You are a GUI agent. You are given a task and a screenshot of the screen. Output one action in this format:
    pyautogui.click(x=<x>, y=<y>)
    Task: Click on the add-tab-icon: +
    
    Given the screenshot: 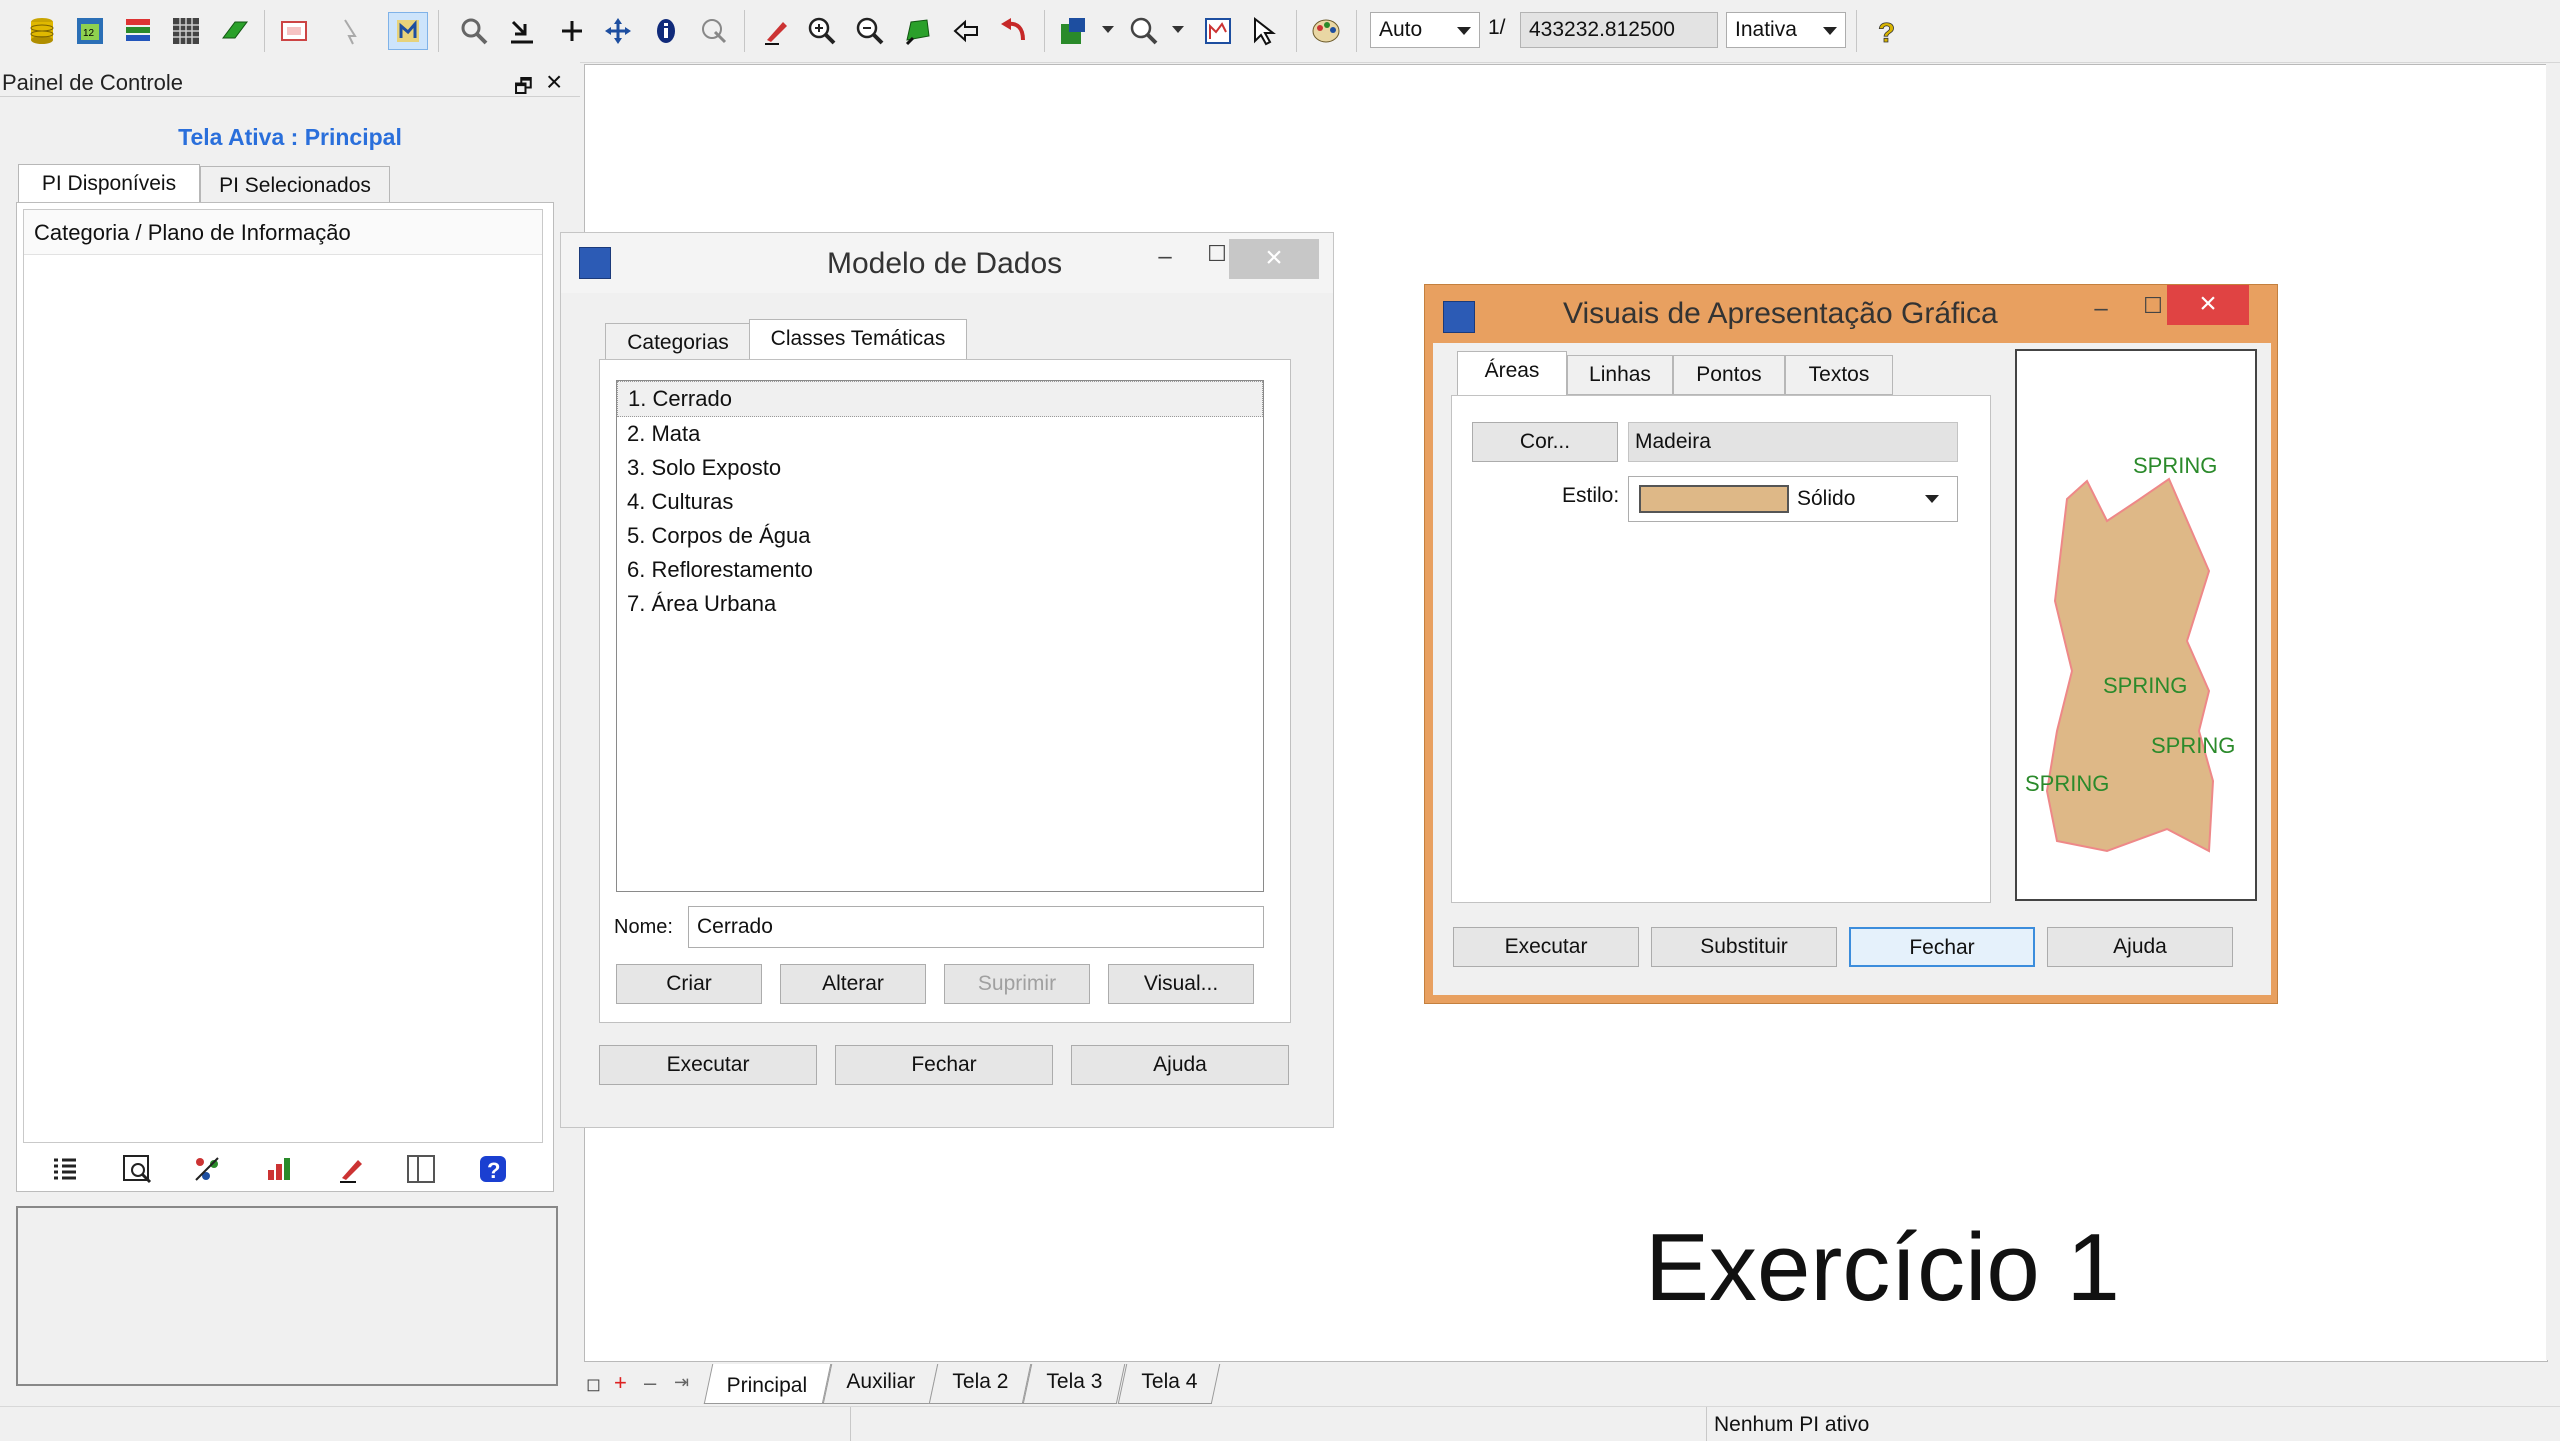 What is the action you would take?
    pyautogui.click(x=620, y=1383)
    